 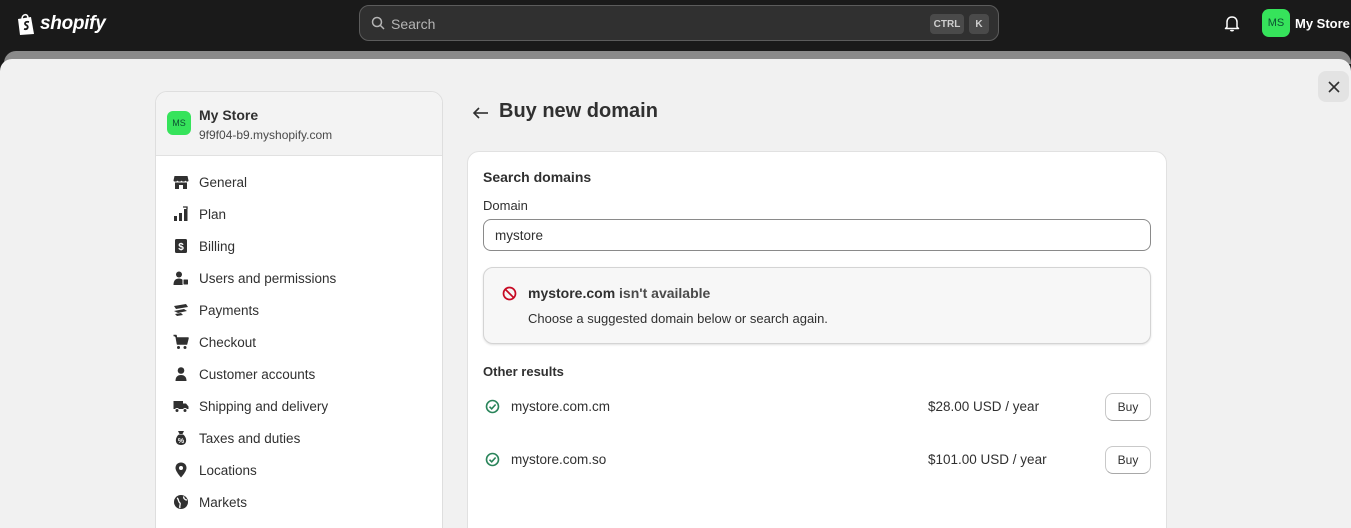 What do you see at coordinates (229, 115) in the screenshot?
I see `store-name: My Store` at bounding box center [229, 115].